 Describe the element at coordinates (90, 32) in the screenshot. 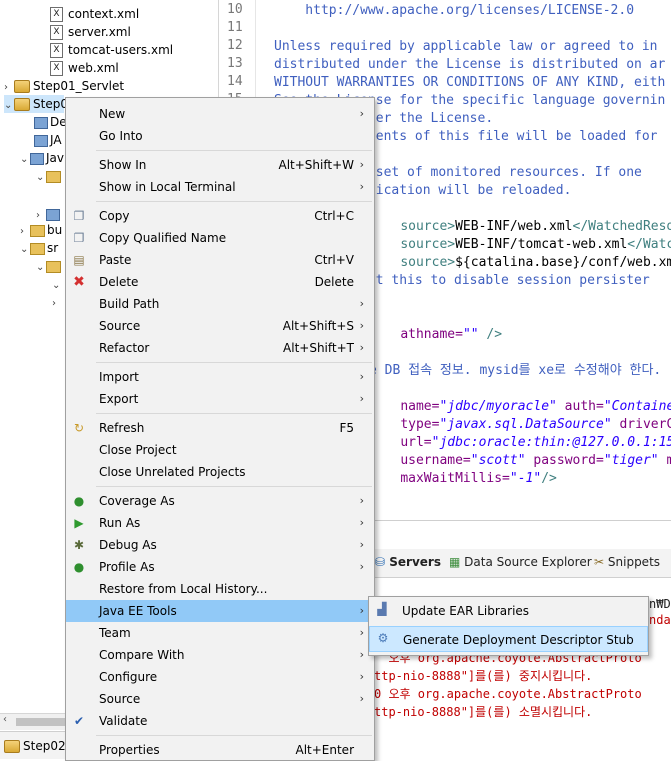

I see `tree-item-server-xml: Xserver.xml` at that location.